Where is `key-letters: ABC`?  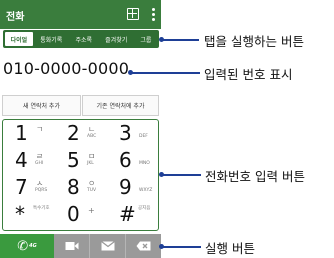
key-letters: ABC is located at coordinates (92, 136).